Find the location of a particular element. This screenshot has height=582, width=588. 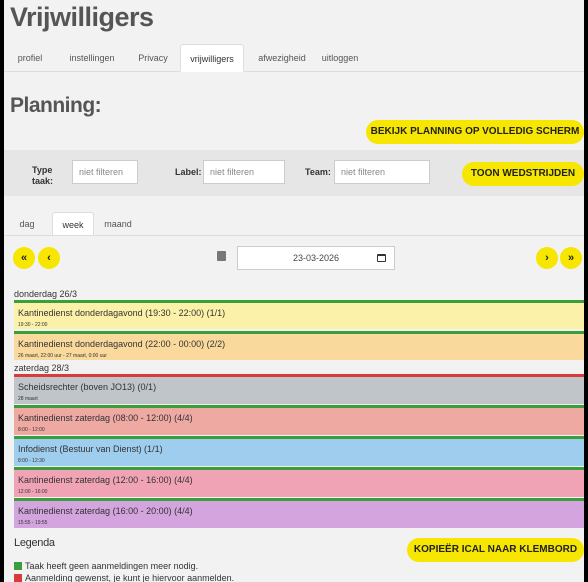

chevron-right-icon: › is located at coordinates (547, 258).